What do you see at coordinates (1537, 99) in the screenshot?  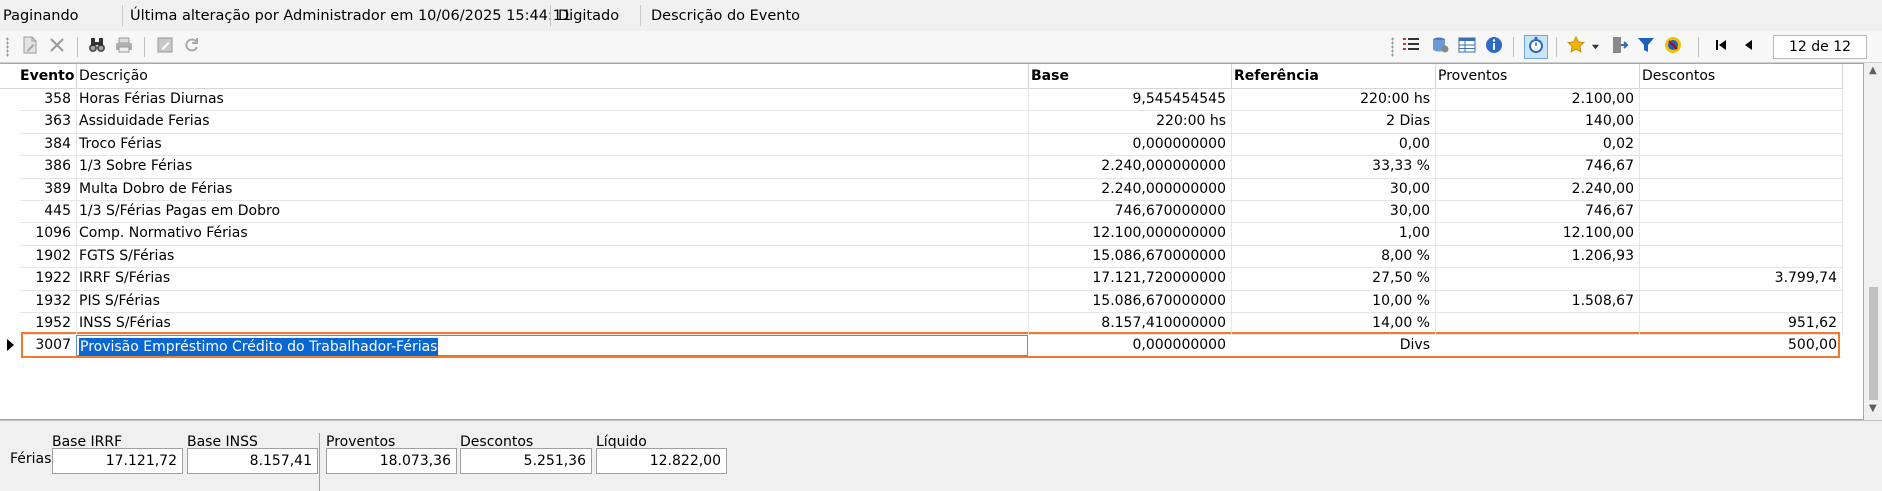 I see `cell-proventos: 2.100,00` at bounding box center [1537, 99].